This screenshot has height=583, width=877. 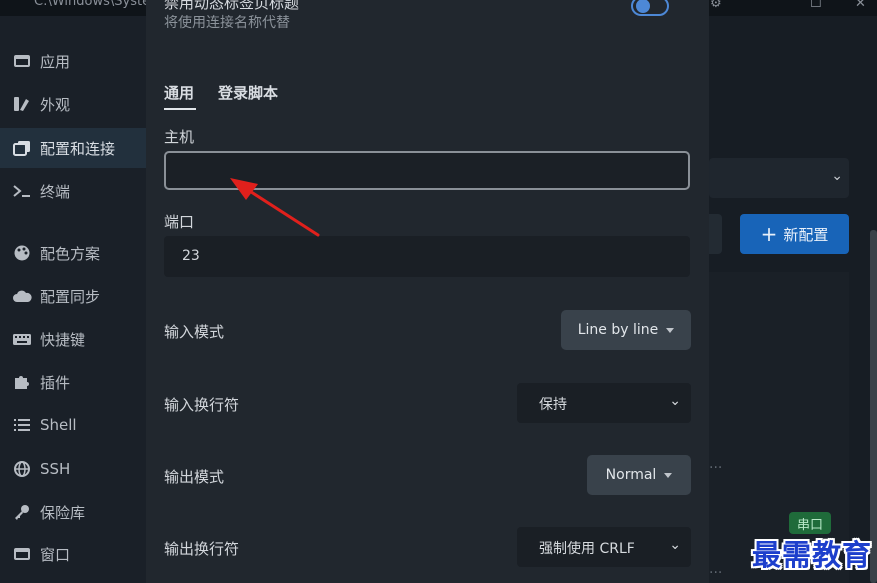 I want to click on terminal-icon, so click(x=21, y=191).